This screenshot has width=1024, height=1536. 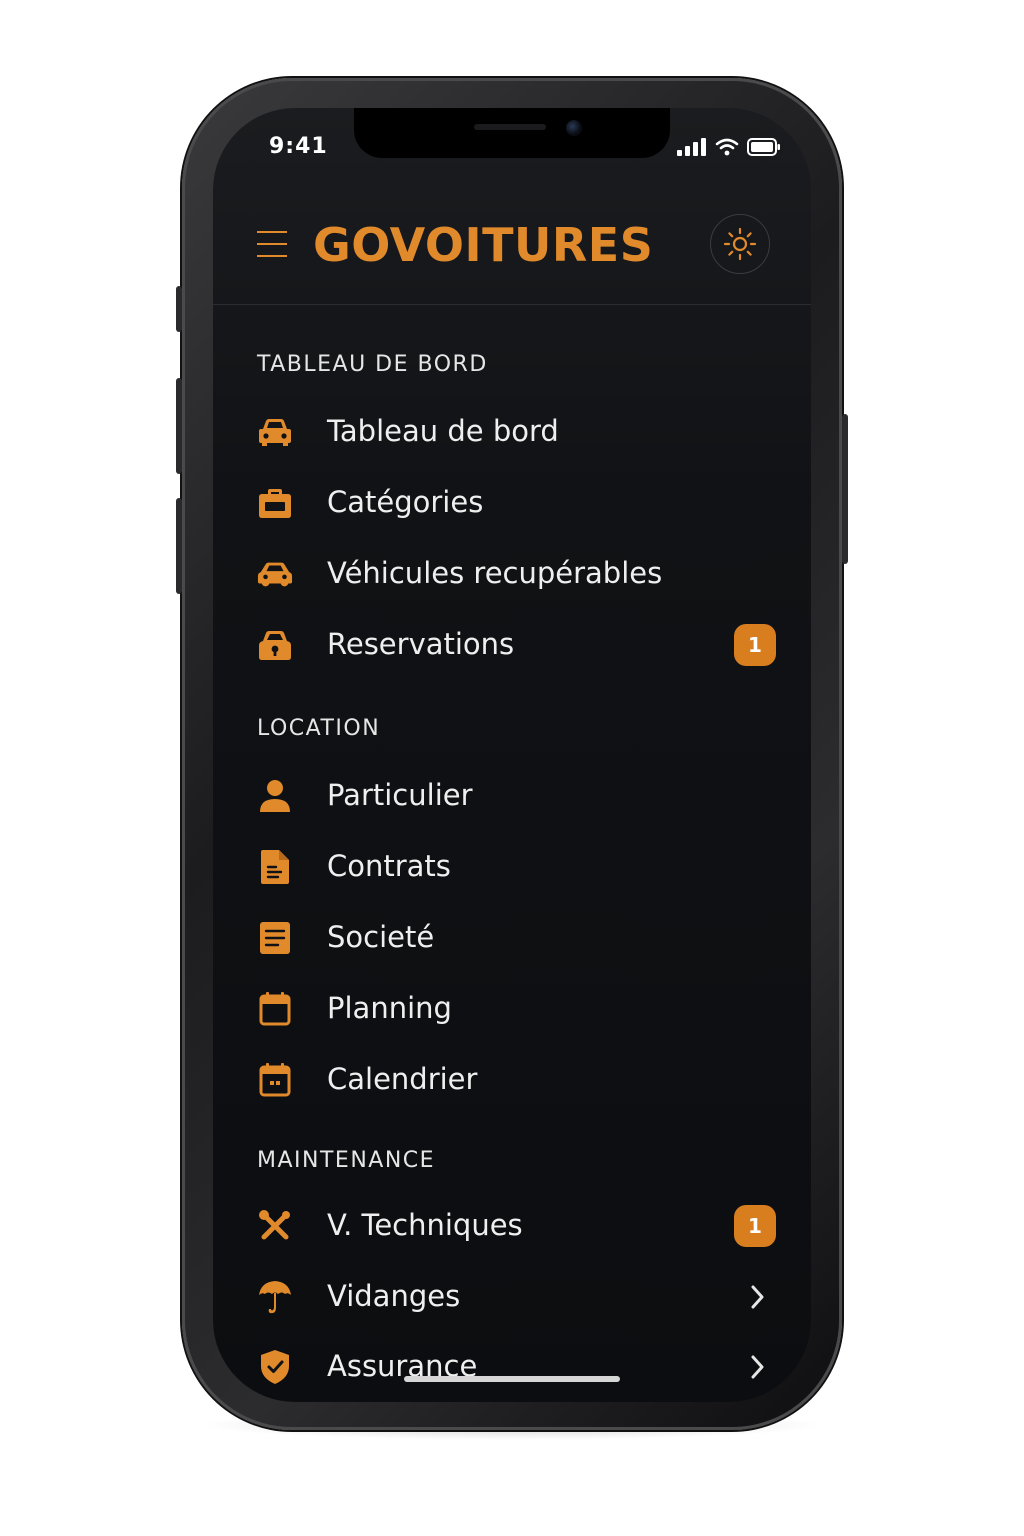 What do you see at coordinates (510, 127) in the screenshot?
I see `earpiece-speaker` at bounding box center [510, 127].